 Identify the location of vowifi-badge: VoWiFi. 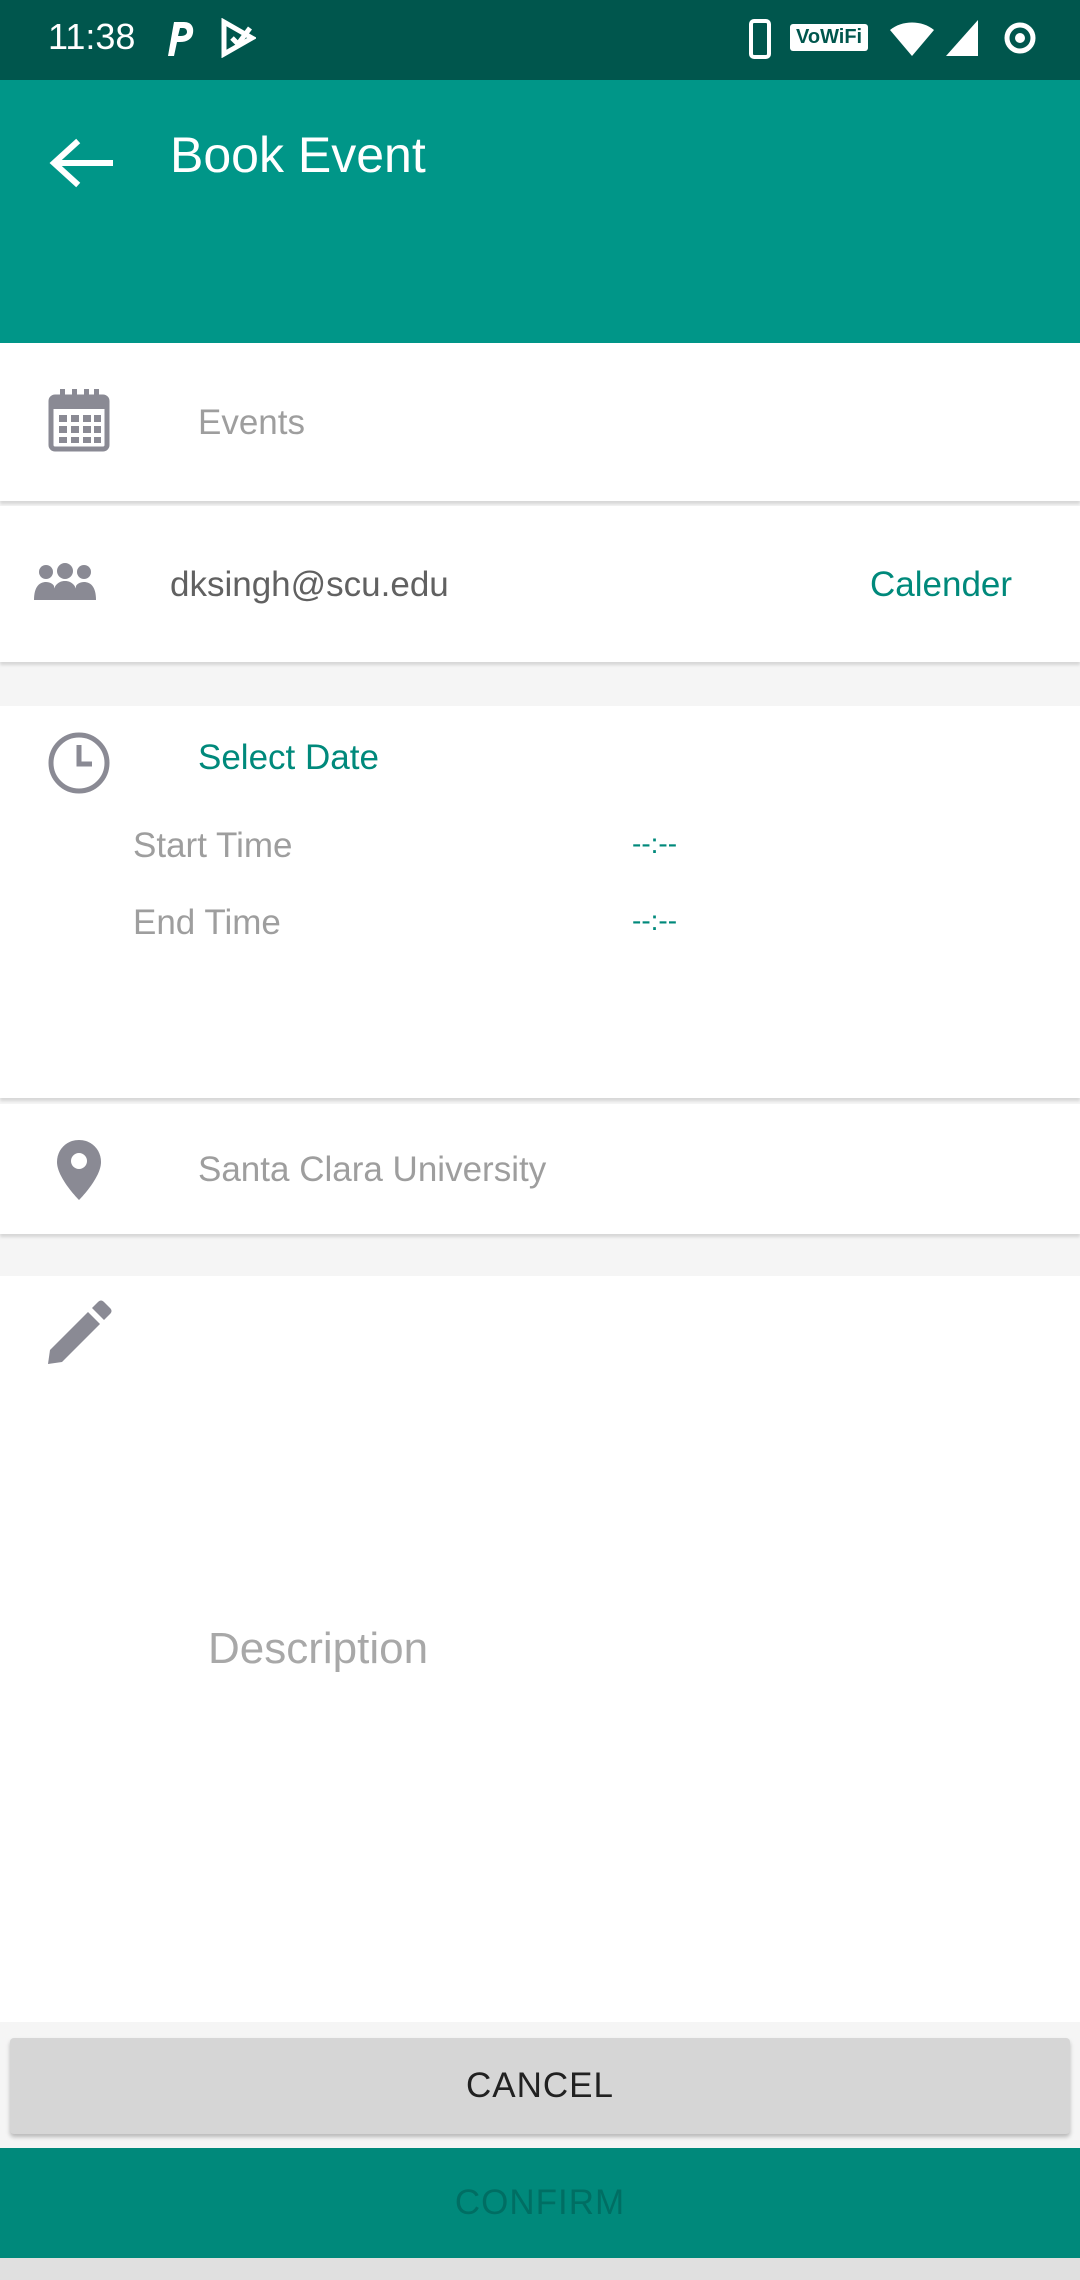
(829, 37).